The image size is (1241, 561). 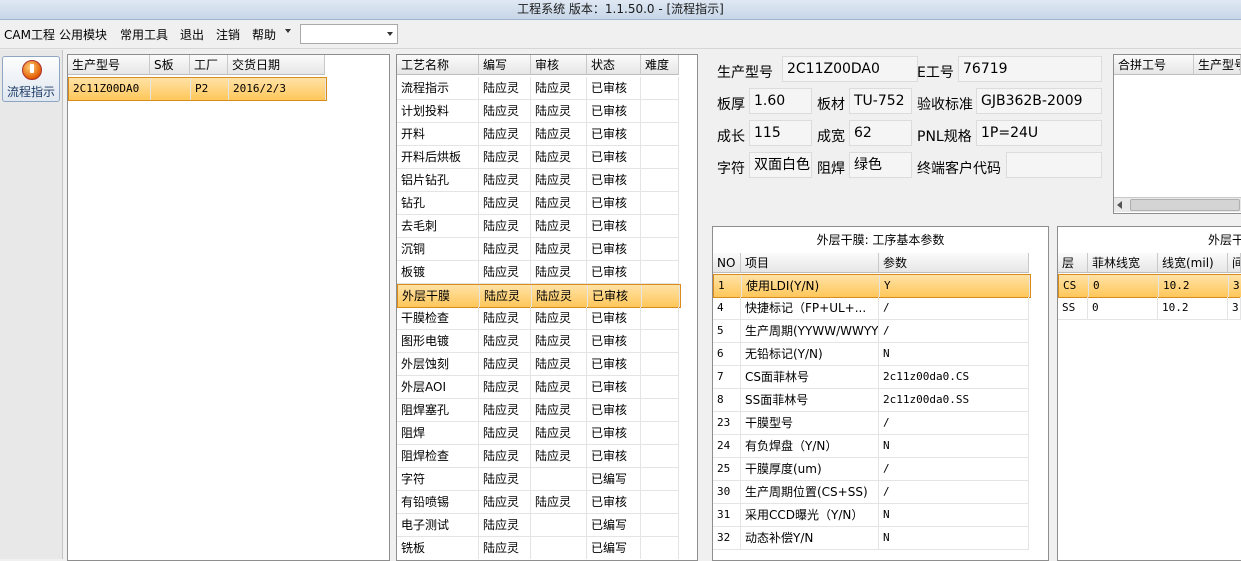 I want to click on menu-common-tools: 常用工具, so click(x=144, y=34).